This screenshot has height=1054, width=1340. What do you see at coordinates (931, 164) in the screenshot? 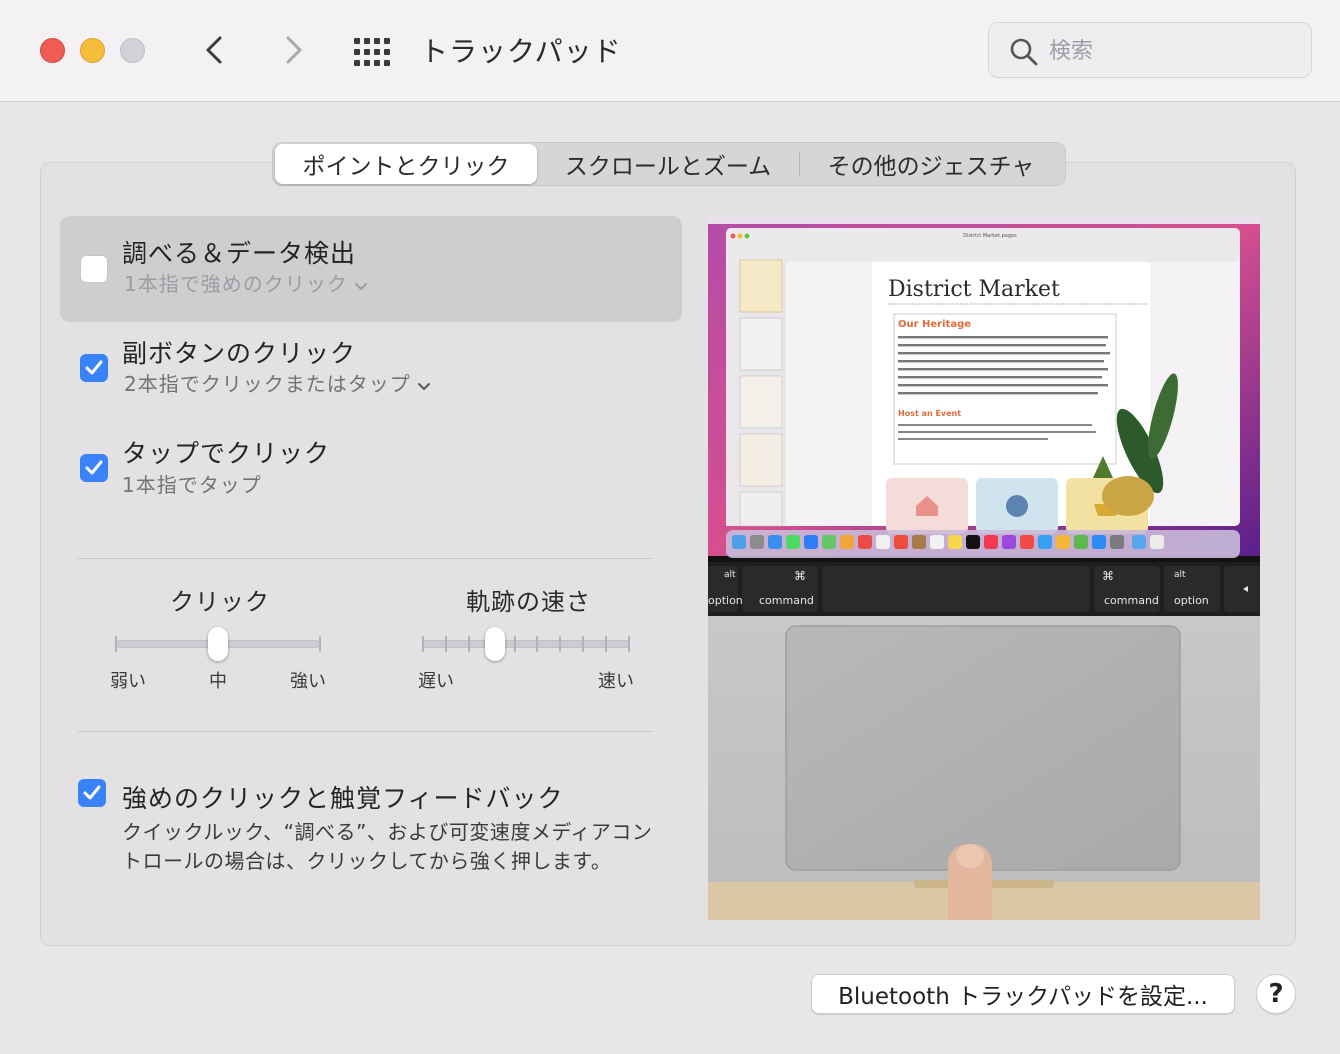
I see `tab-more-gestures: その他のジェスチャ` at bounding box center [931, 164].